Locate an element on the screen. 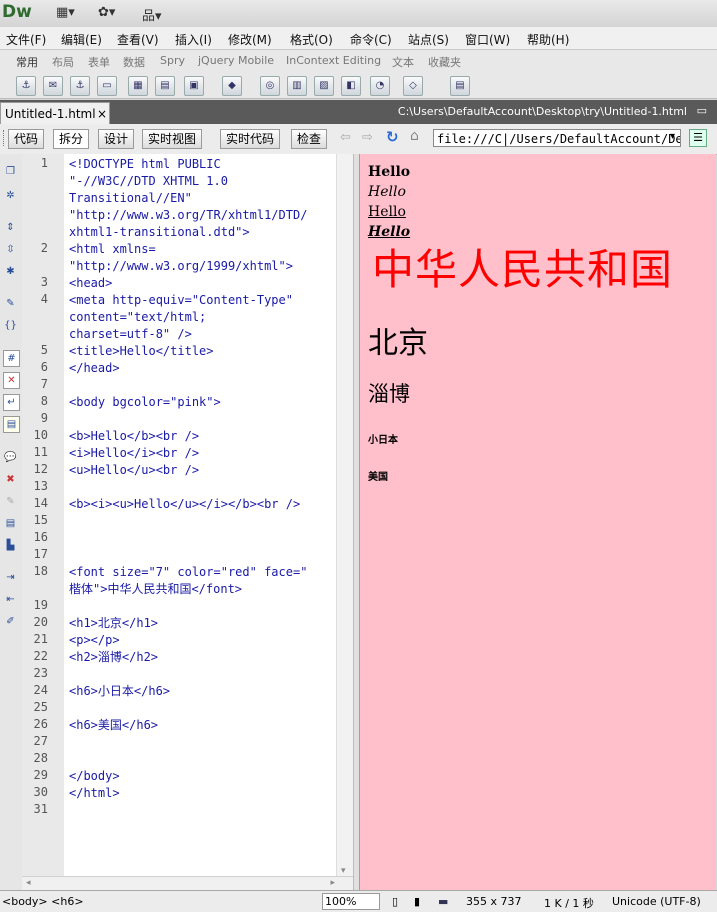 This screenshot has width=717, height=912. image-icon: ▣ is located at coordinates (194, 86).